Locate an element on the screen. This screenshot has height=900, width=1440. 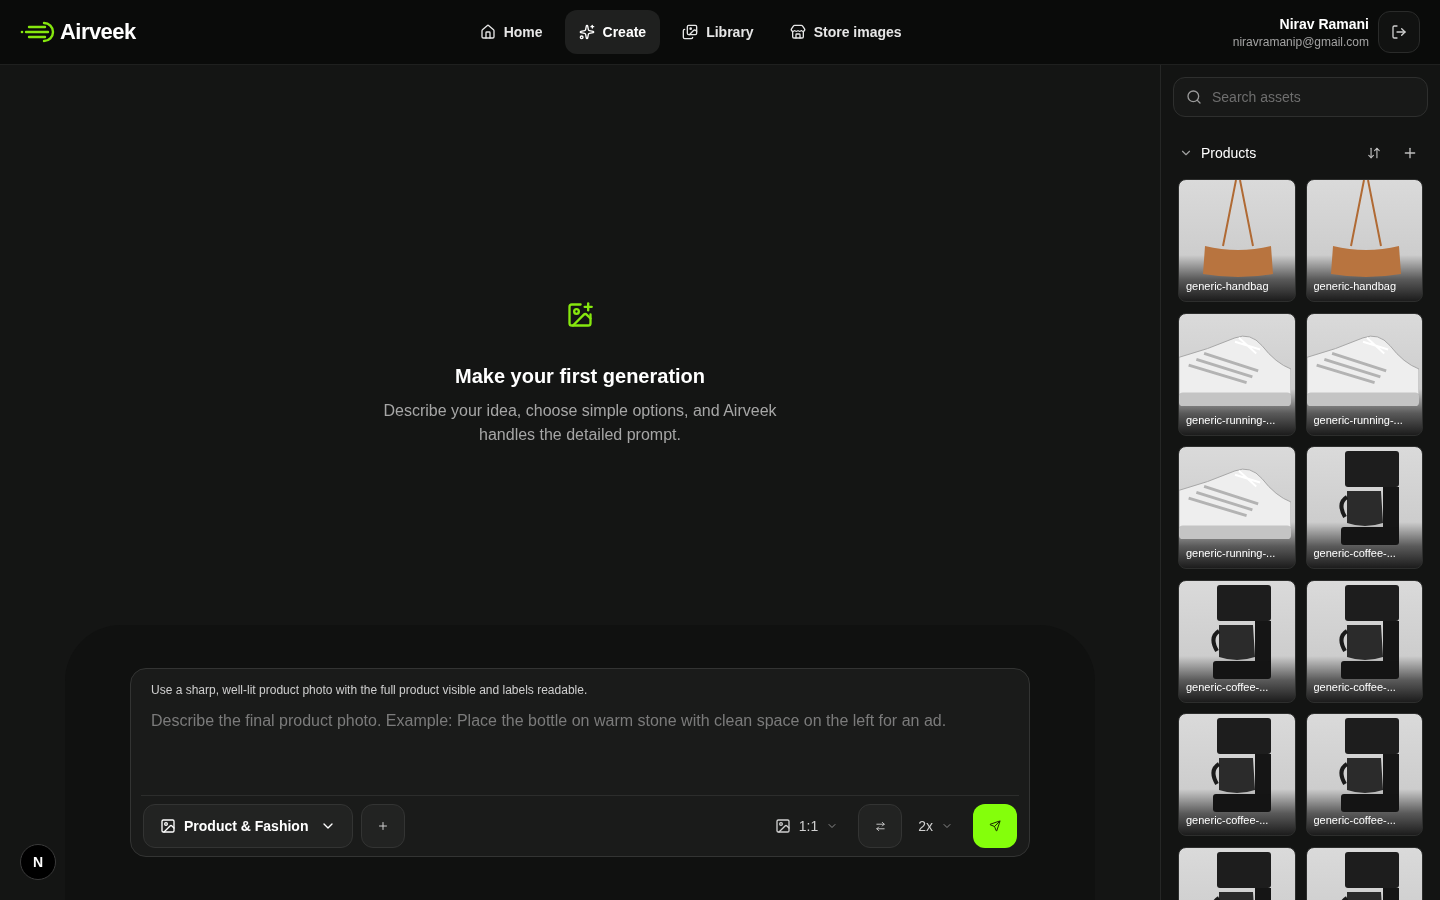
prompt-hint: Use a sharp, well-lit product photo with the full product visible and labels readable. is located at coordinates (369, 690).